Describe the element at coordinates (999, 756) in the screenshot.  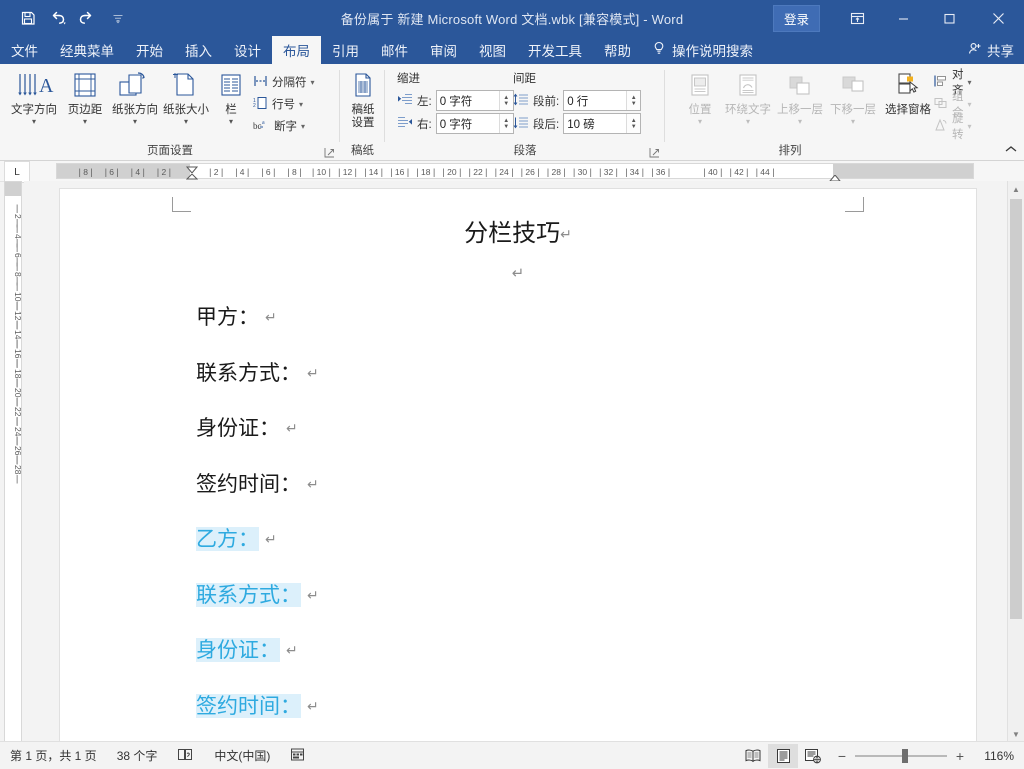
I see `zoom-percentage: 116%` at that location.